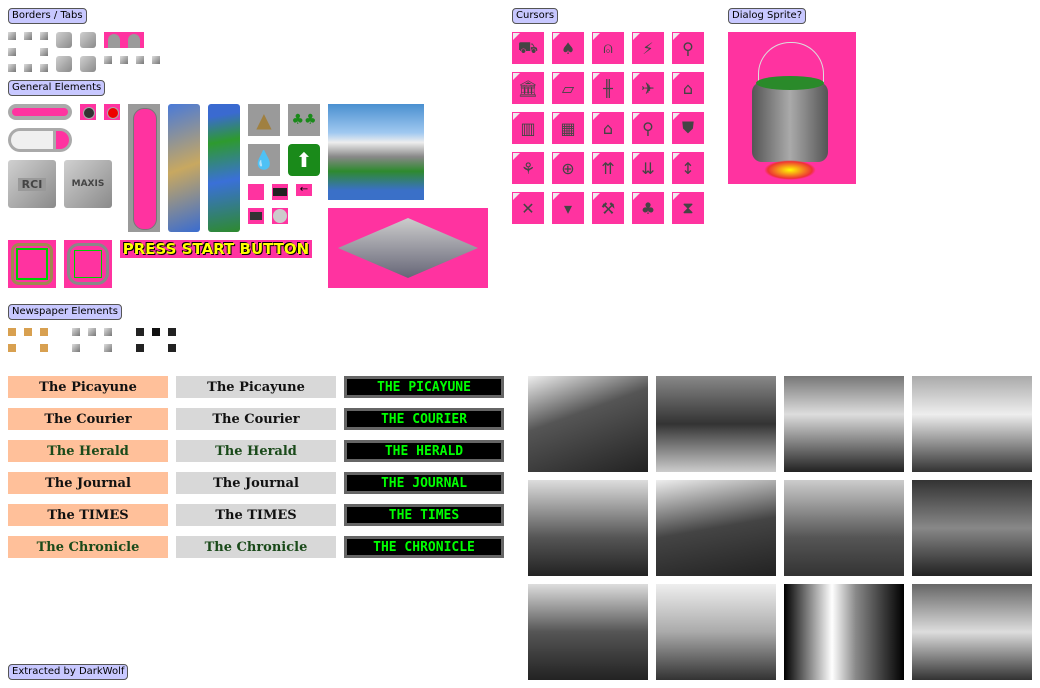  Describe the element at coordinates (568, 168) in the screenshot. I see `target-cursor-icon: ⊕` at that location.